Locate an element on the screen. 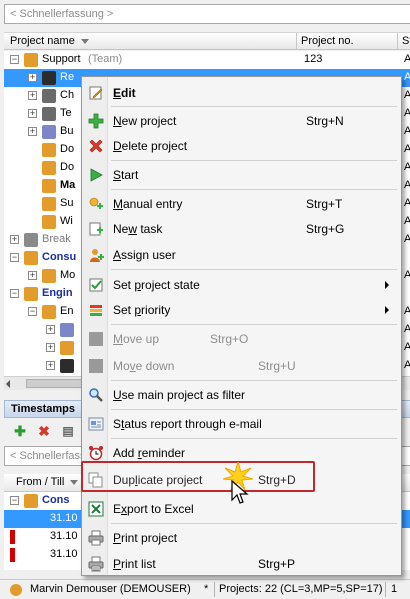  menu-item-start: Start is located at coordinates (241, 175).